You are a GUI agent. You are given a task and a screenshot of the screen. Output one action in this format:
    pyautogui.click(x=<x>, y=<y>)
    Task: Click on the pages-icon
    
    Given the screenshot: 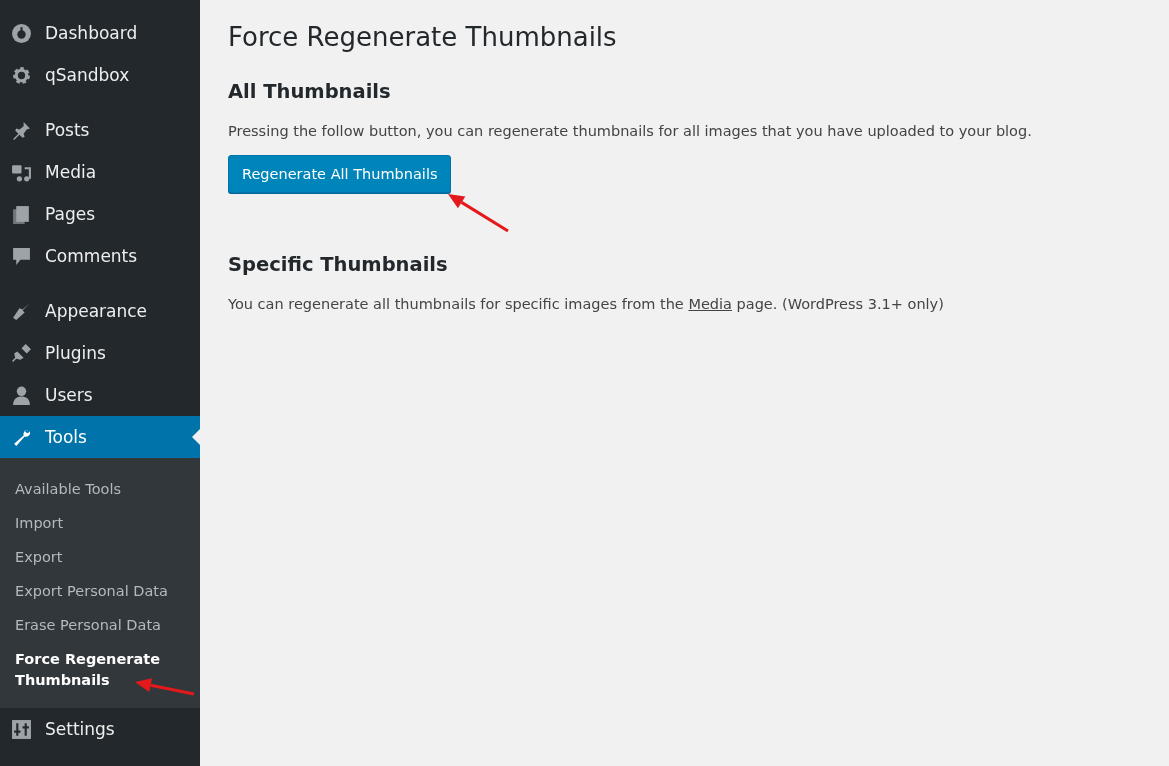 What is the action you would take?
    pyautogui.click(x=21, y=214)
    